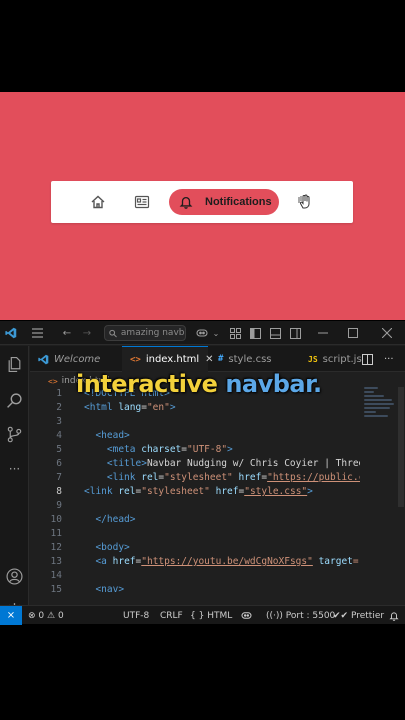 This screenshot has width=405, height=720. I want to click on nav-item-card, so click(142, 202).